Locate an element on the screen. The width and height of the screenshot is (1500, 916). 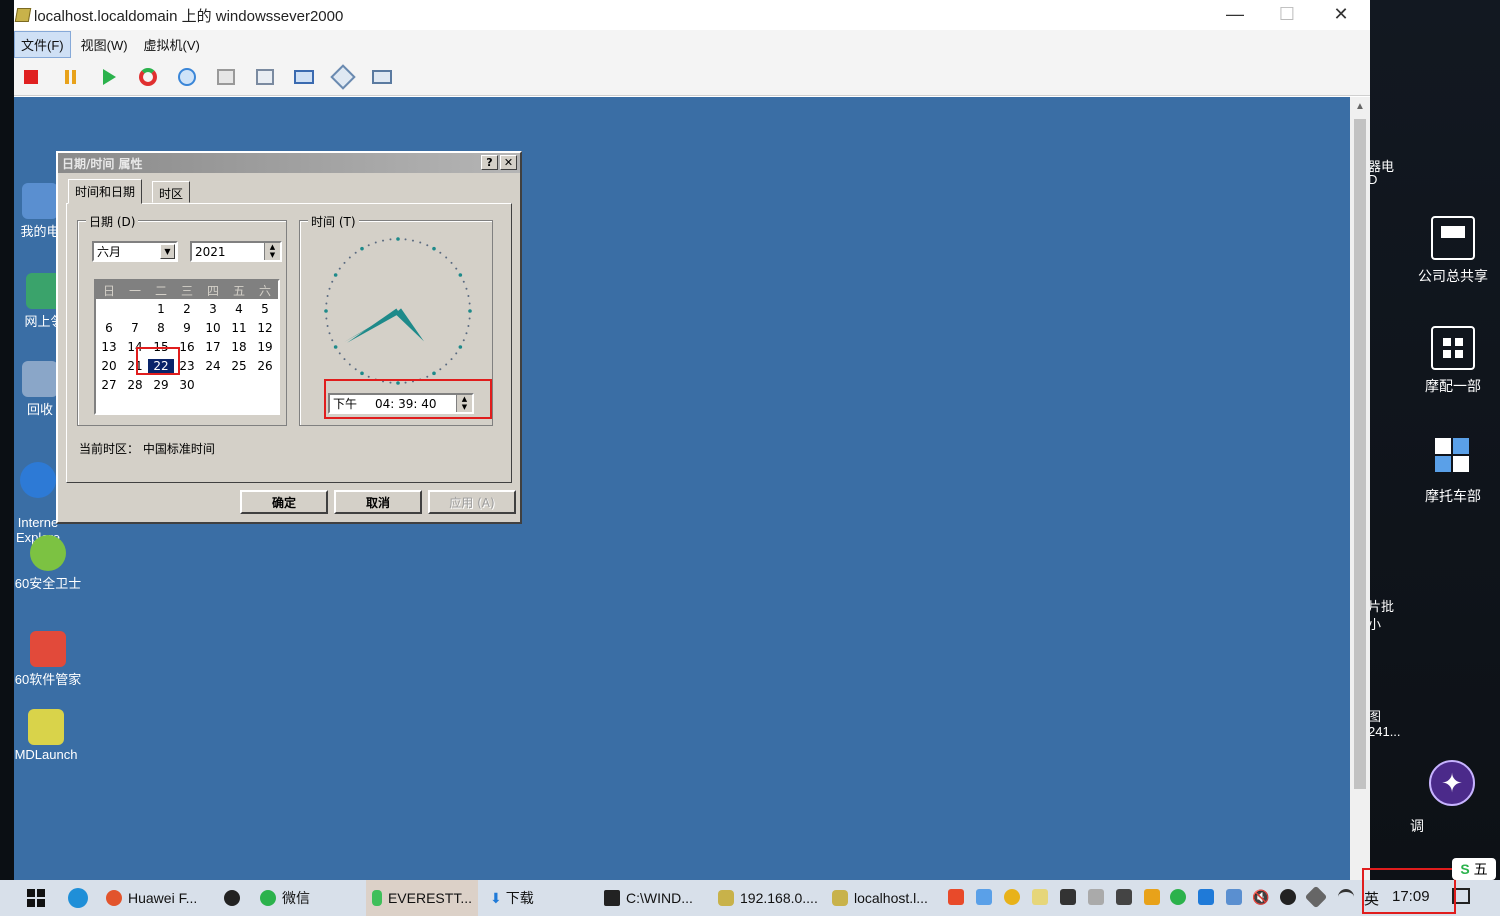
tray-color-icon is located at coordinates (1012, 897).